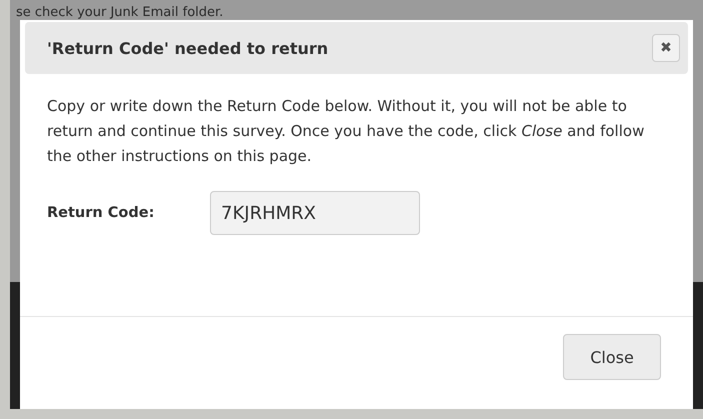  What do you see at coordinates (120, 13) in the screenshot?
I see `background-notice: se check your Junk Email folder.` at bounding box center [120, 13].